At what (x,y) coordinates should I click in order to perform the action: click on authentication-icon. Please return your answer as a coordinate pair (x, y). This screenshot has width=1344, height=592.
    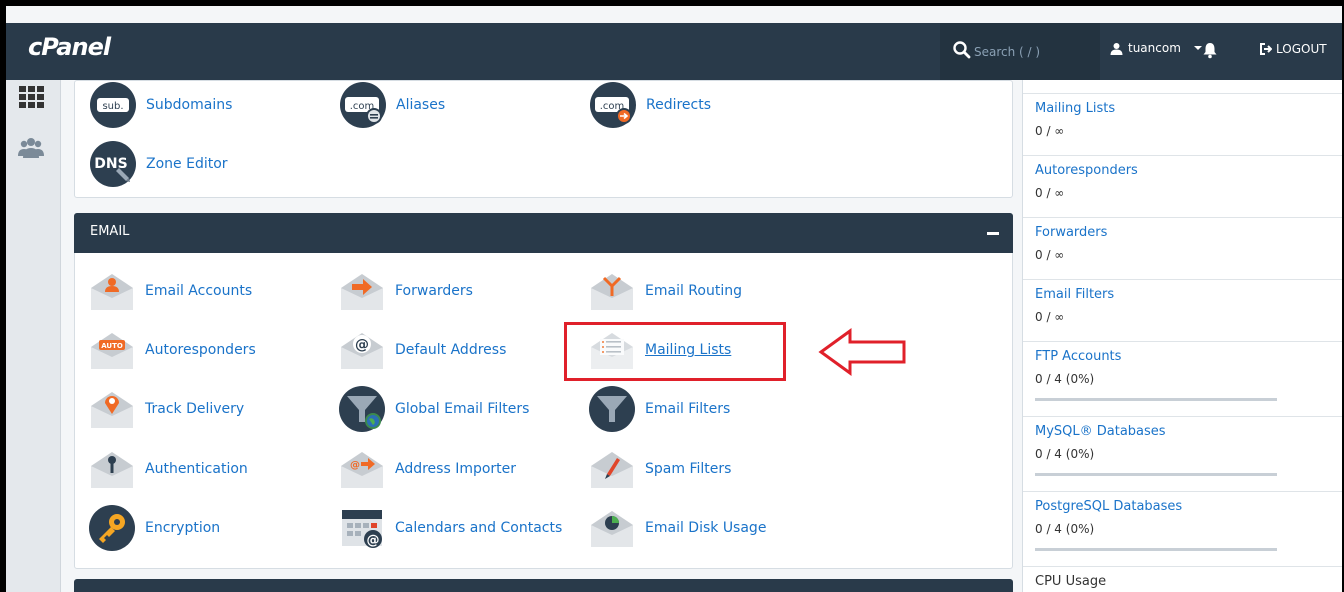
    Looking at the image, I should click on (112, 470).